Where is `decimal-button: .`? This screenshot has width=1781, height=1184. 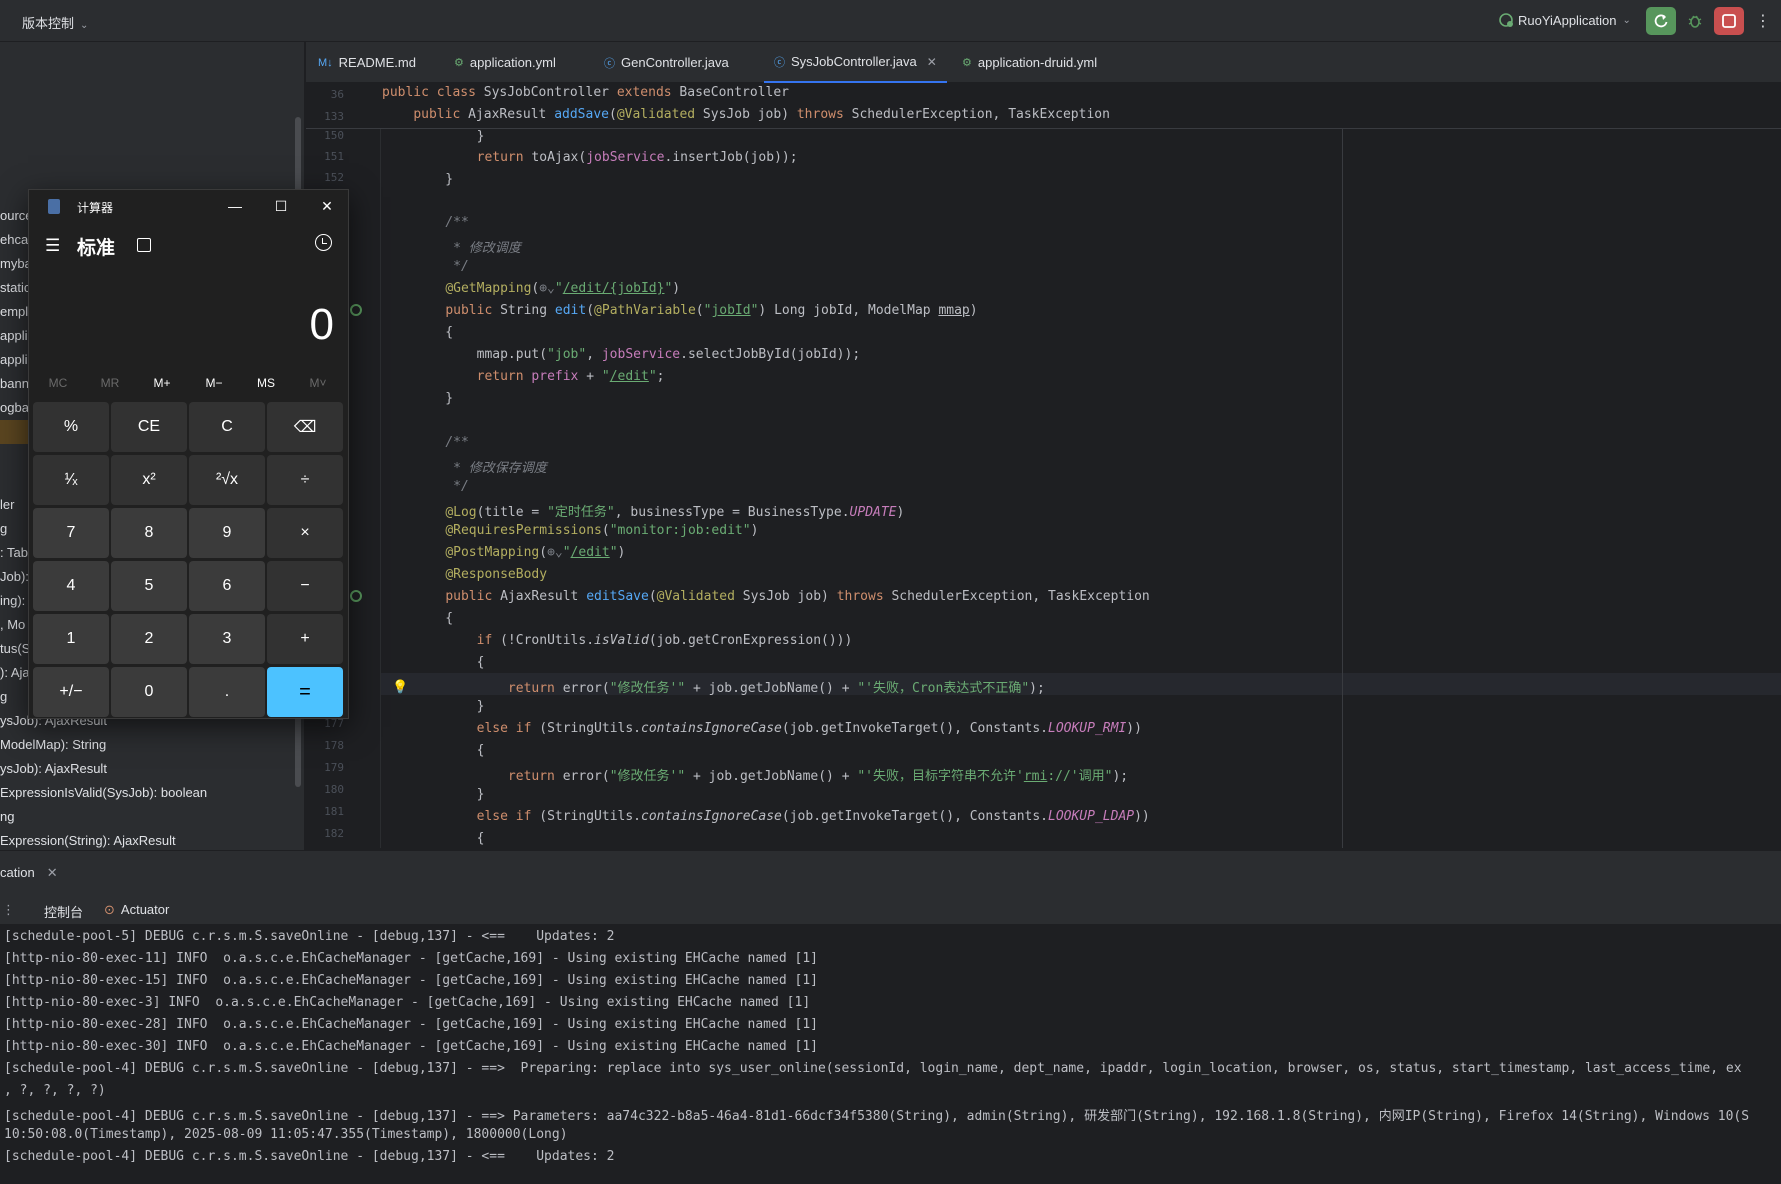
decimal-button: . is located at coordinates (227, 692).